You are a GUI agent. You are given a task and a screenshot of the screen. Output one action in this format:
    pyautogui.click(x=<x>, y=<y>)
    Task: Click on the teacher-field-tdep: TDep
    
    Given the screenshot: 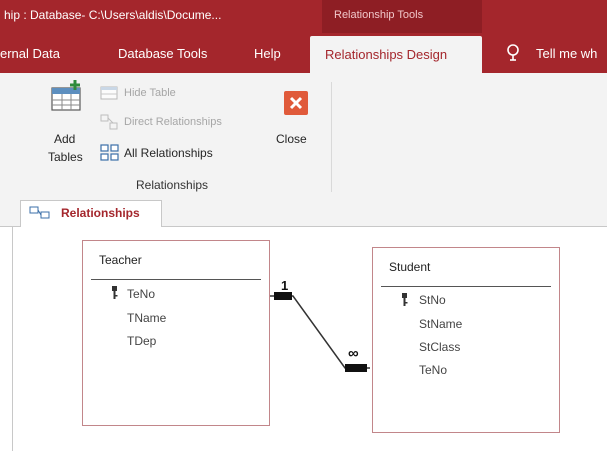 What is the action you would take?
    pyautogui.click(x=141, y=341)
    